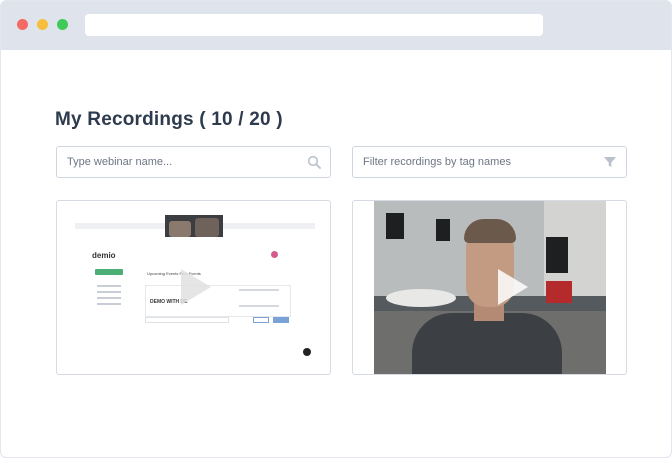 This screenshot has width=672, height=458. I want to click on search-icon, so click(314, 162).